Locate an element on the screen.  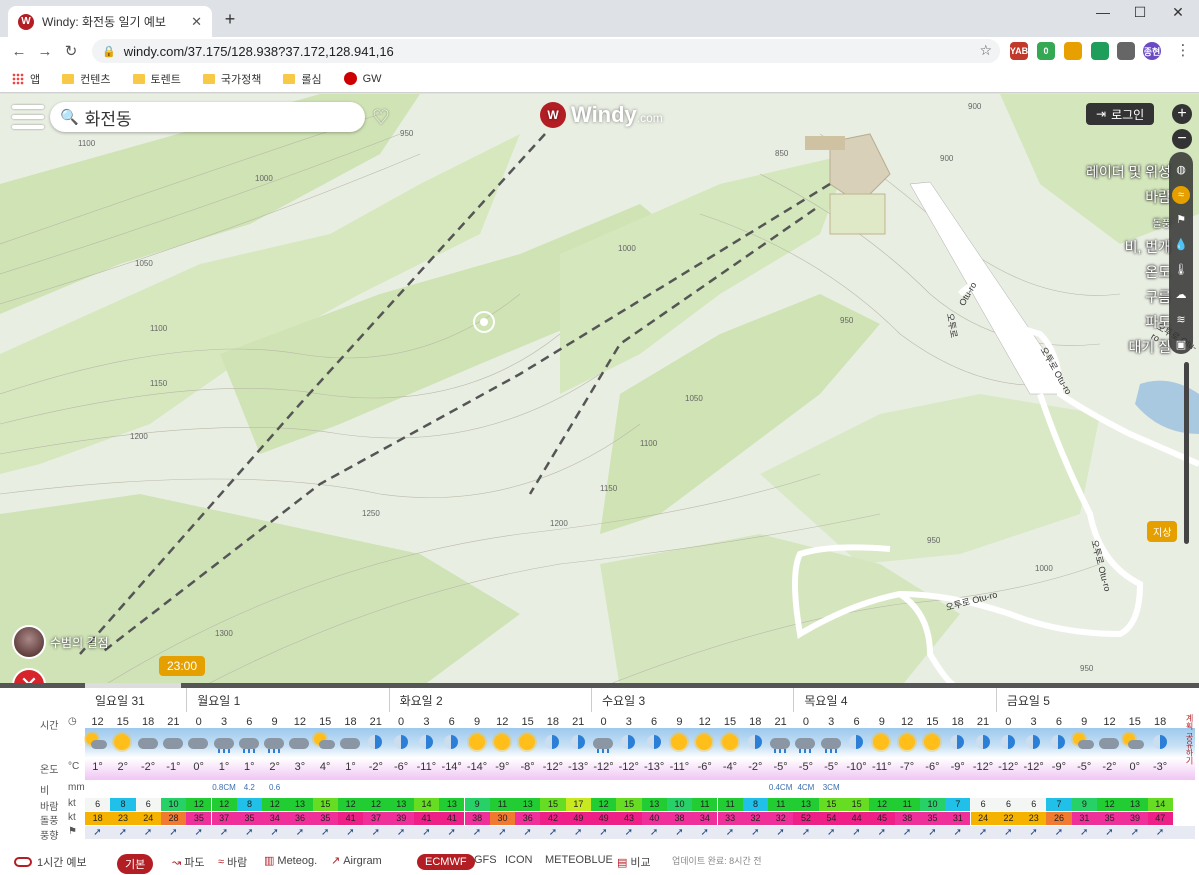
compare-button: ▤ 비교 is located at coordinates (634, 862).